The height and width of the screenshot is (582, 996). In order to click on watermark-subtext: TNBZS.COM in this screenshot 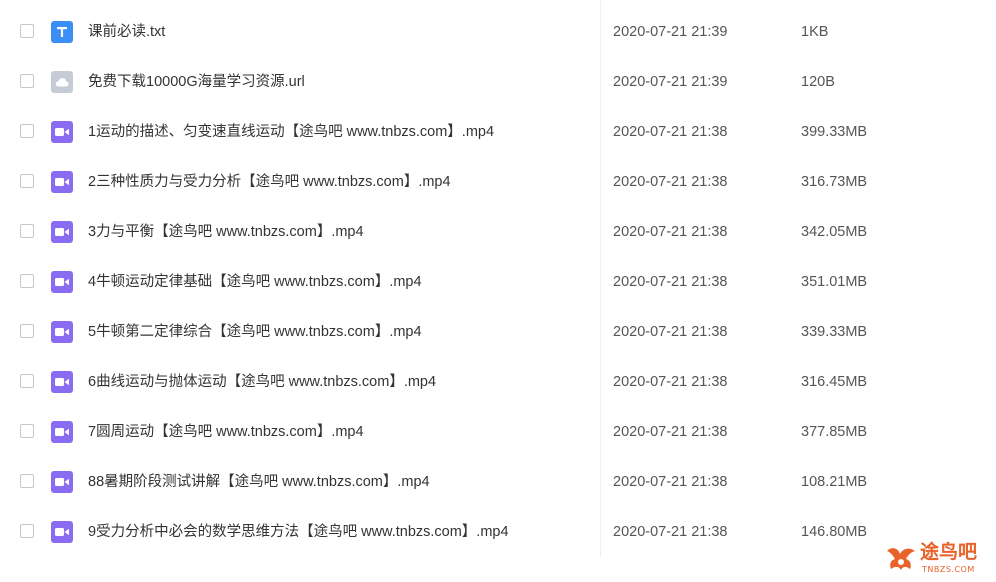, I will do `click(948, 569)`.